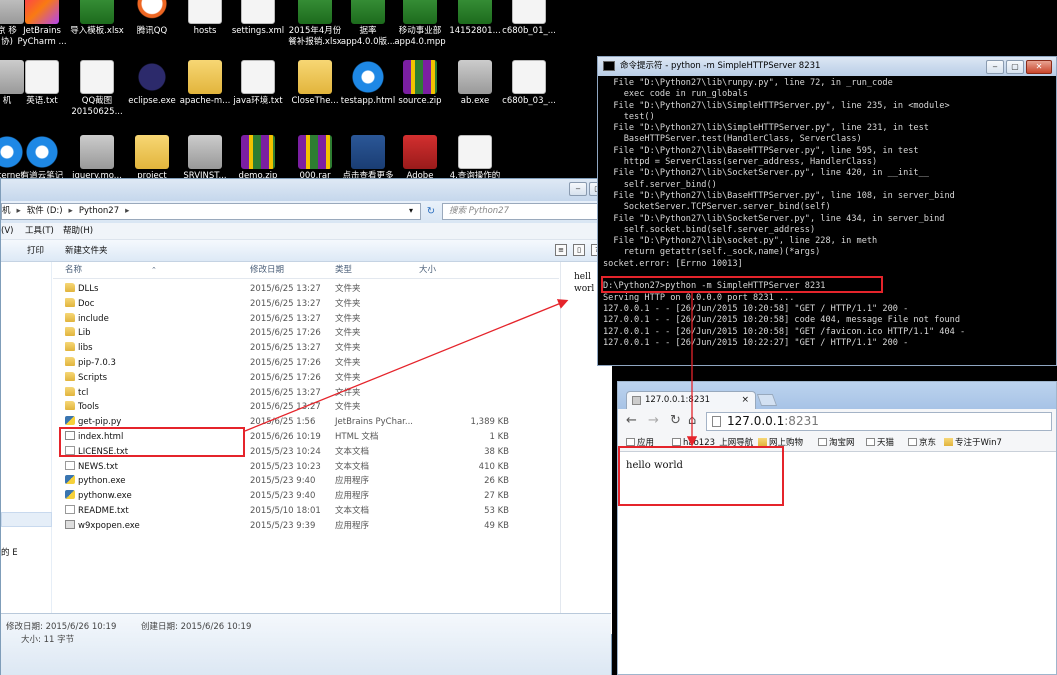 The width and height of the screenshot is (1057, 675). I want to click on file-date: 2015/6/25 17:26, so click(285, 333).